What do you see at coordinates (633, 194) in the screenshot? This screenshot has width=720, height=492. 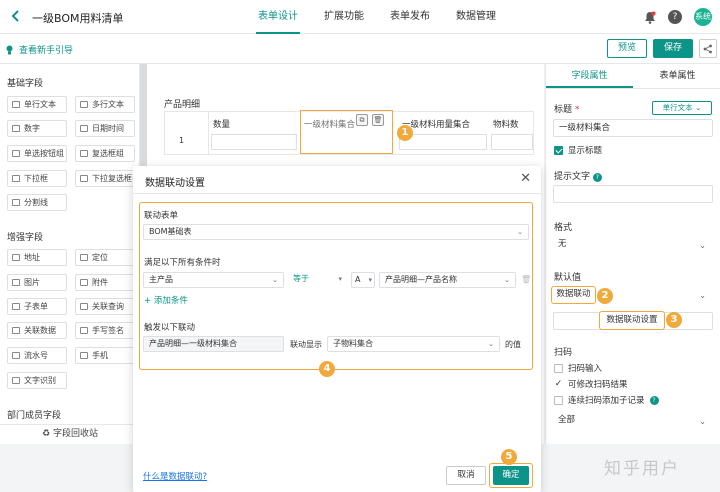 I see `hint-input` at bounding box center [633, 194].